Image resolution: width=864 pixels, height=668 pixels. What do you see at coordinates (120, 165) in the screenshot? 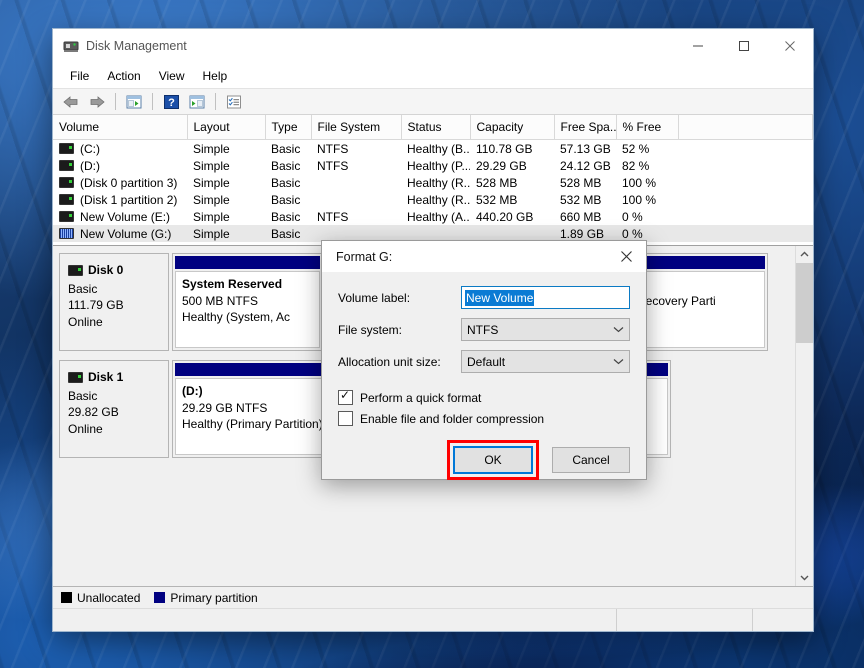
I see `cell-volume: (D:)` at bounding box center [120, 165].